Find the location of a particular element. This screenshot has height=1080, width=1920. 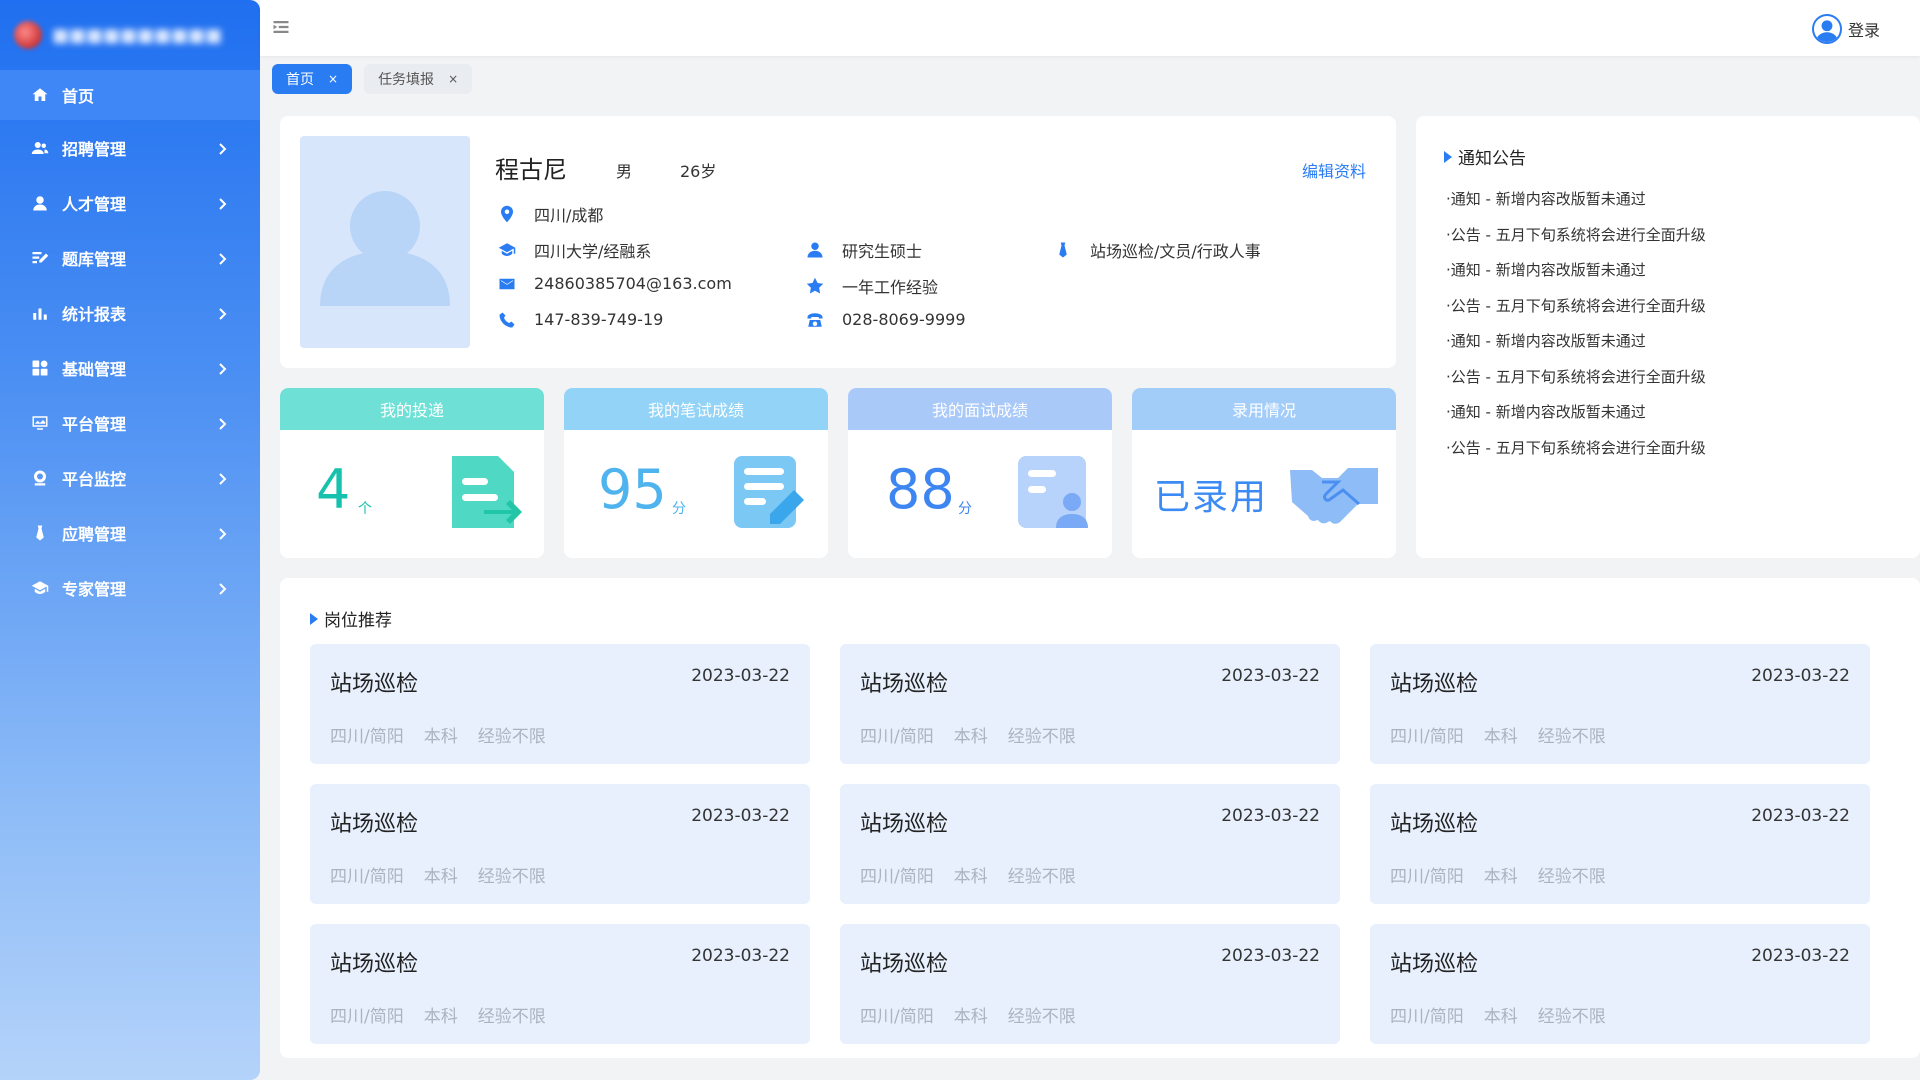

profile-school: 四川大学/经融系 is located at coordinates (574, 250).